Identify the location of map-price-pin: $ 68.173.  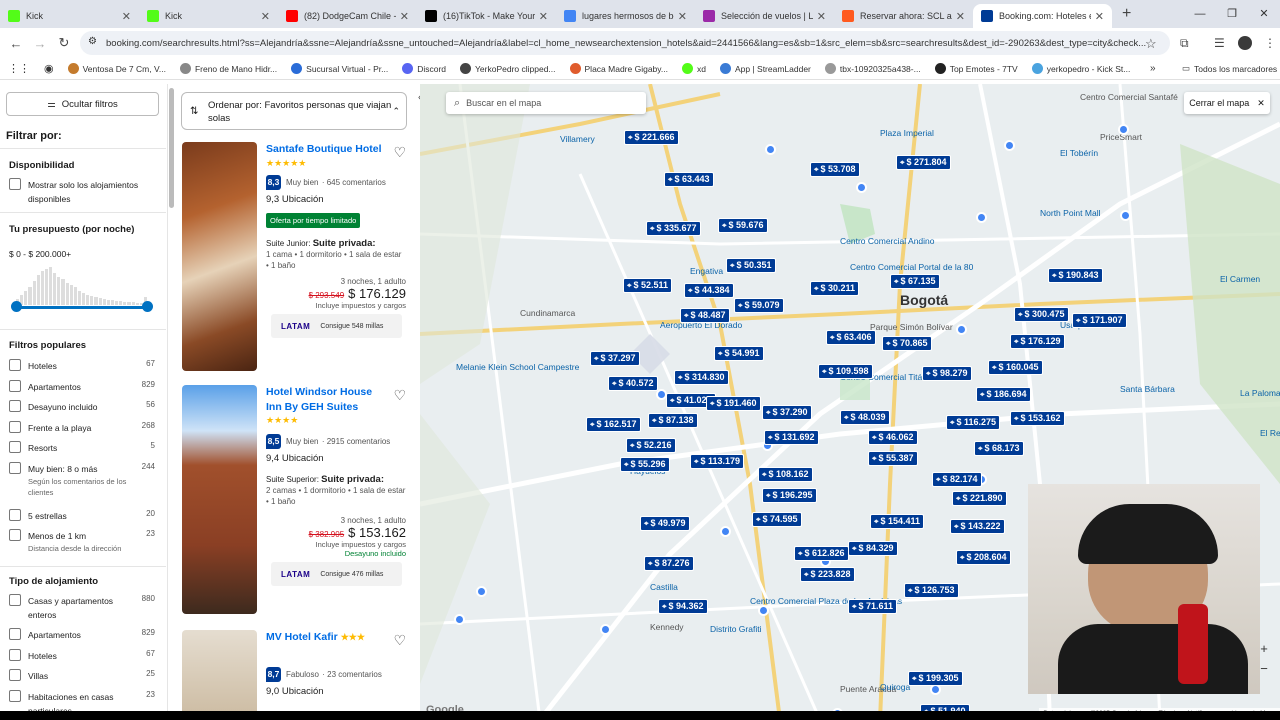
(999, 448).